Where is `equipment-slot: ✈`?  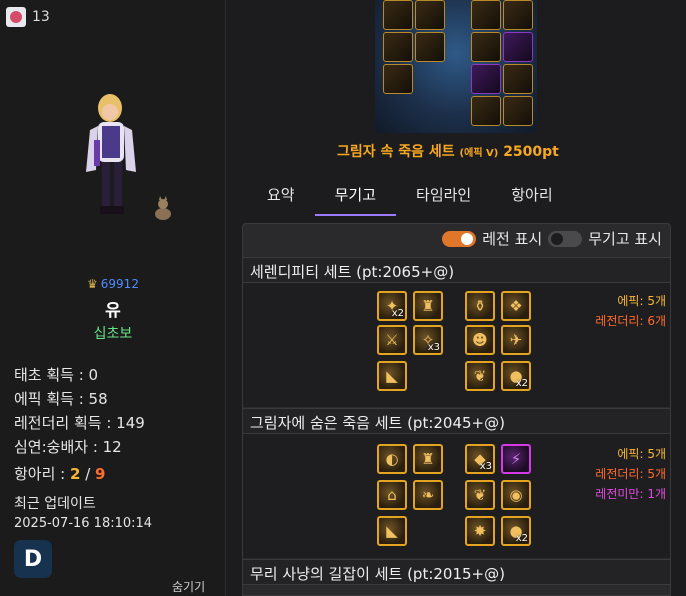 equipment-slot: ✈ is located at coordinates (516, 340).